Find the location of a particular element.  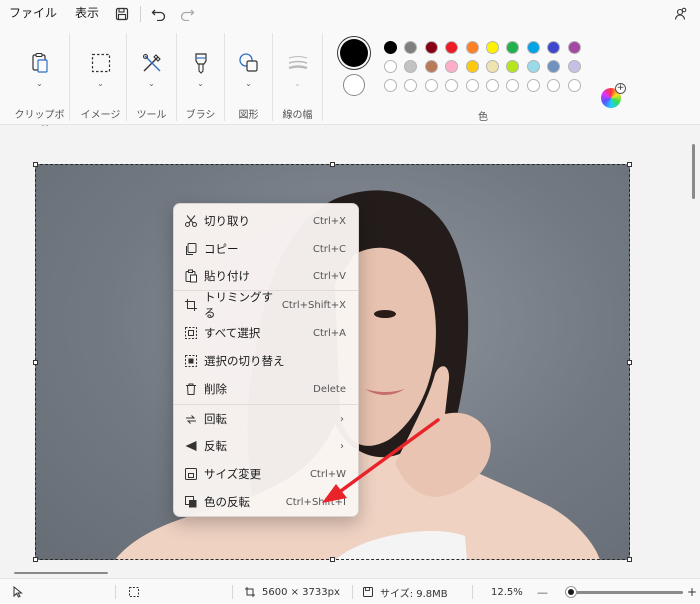

undo-icon is located at coordinates (159, 13).